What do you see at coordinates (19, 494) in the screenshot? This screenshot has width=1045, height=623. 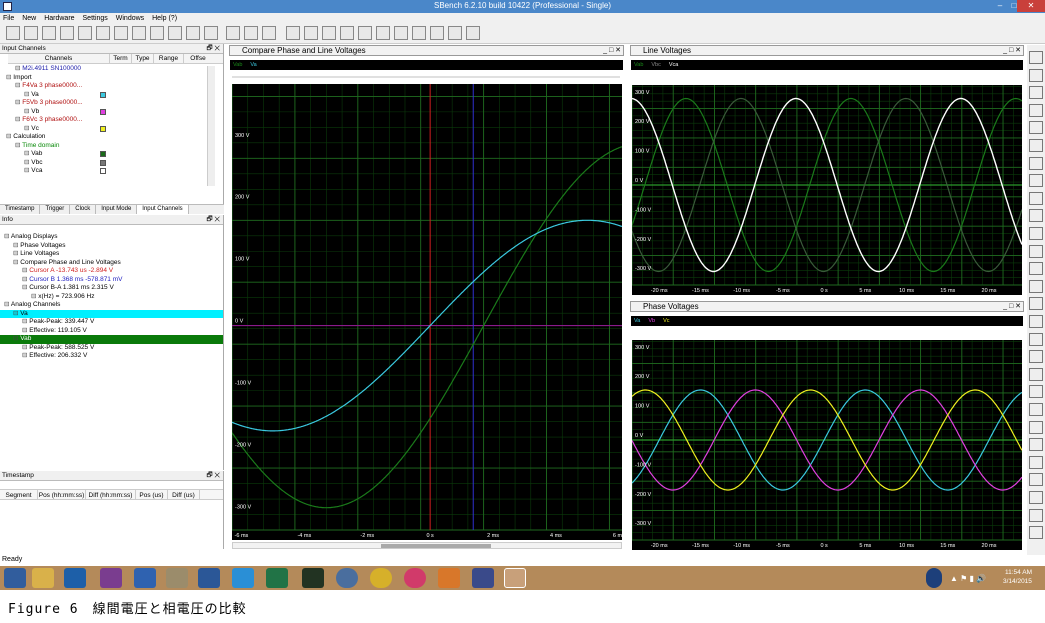 I see `col-segment: Segment` at bounding box center [19, 494].